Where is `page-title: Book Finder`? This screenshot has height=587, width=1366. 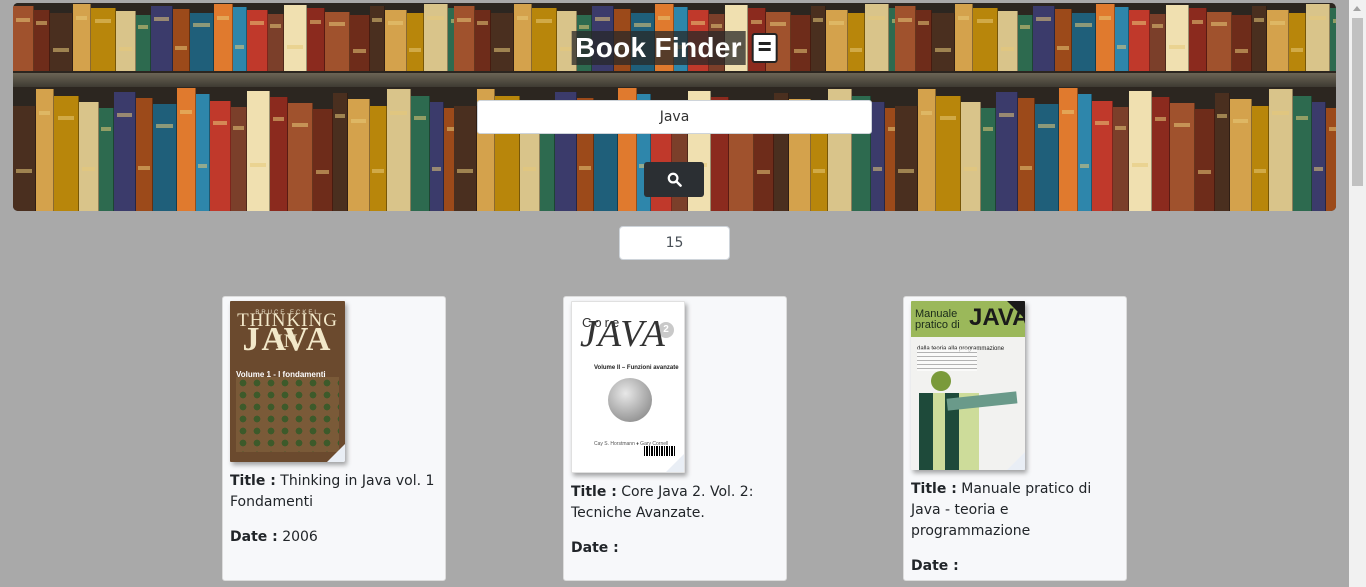
page-title: Book Finder is located at coordinates (674, 48).